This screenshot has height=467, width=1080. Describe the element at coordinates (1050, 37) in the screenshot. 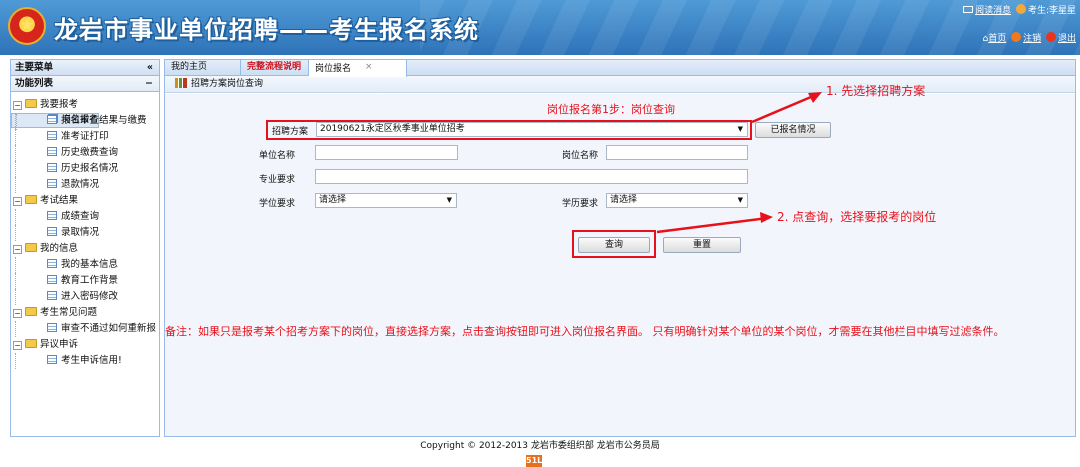

I see `exit-icon` at that location.